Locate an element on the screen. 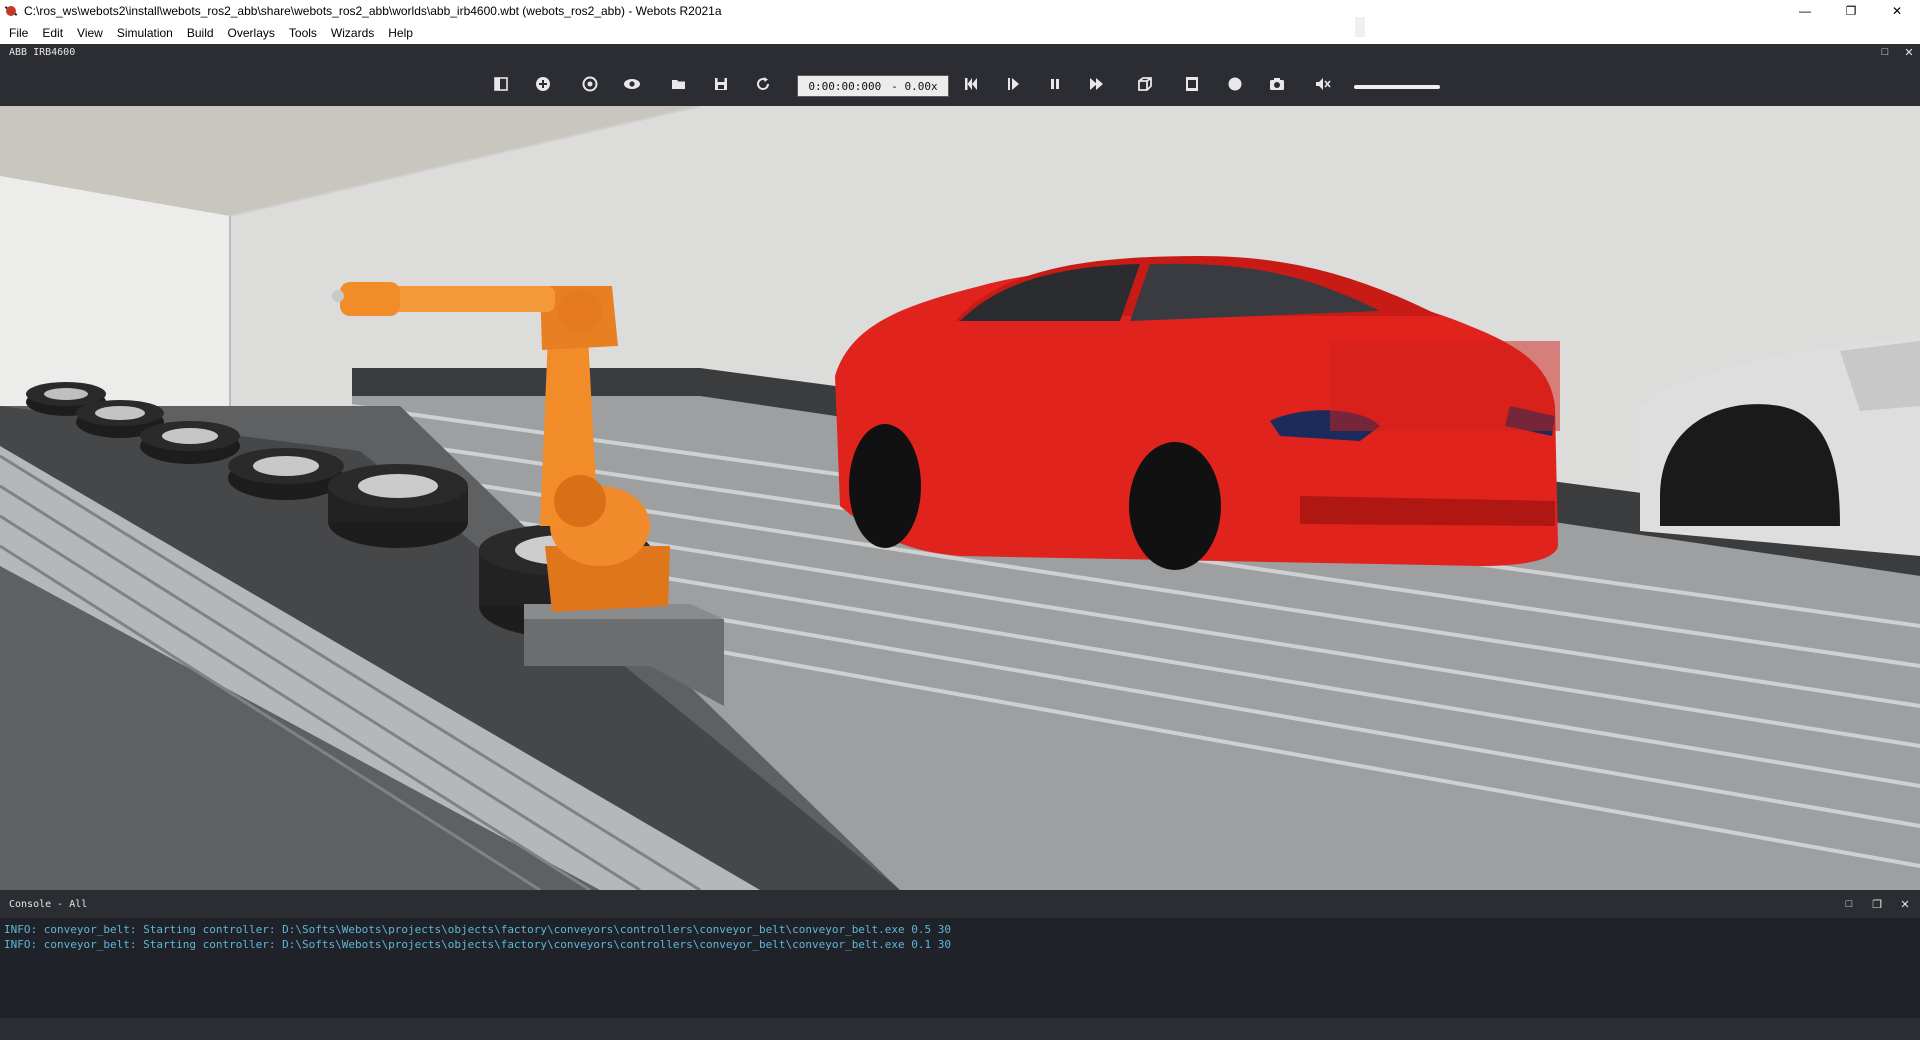 This screenshot has height=1040, width=1920. window-controls: — ❐ ✕ is located at coordinates (1851, 11).